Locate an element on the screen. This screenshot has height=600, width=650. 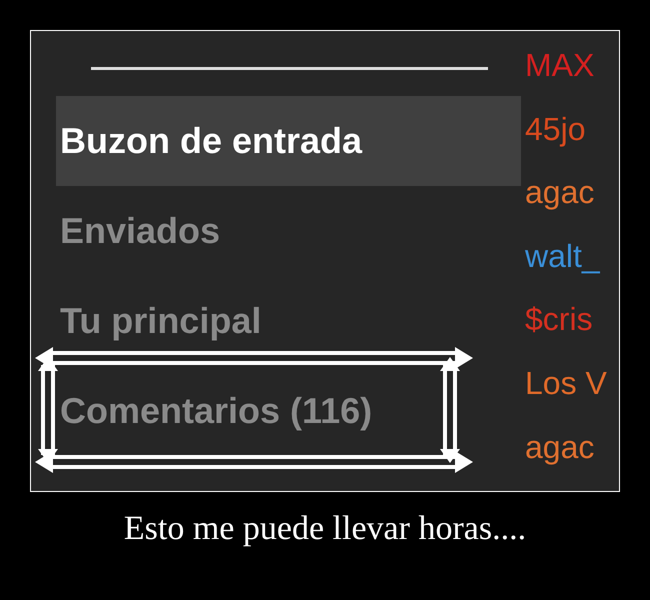
menu-item: Comentarios (116) is located at coordinates (288, 411).